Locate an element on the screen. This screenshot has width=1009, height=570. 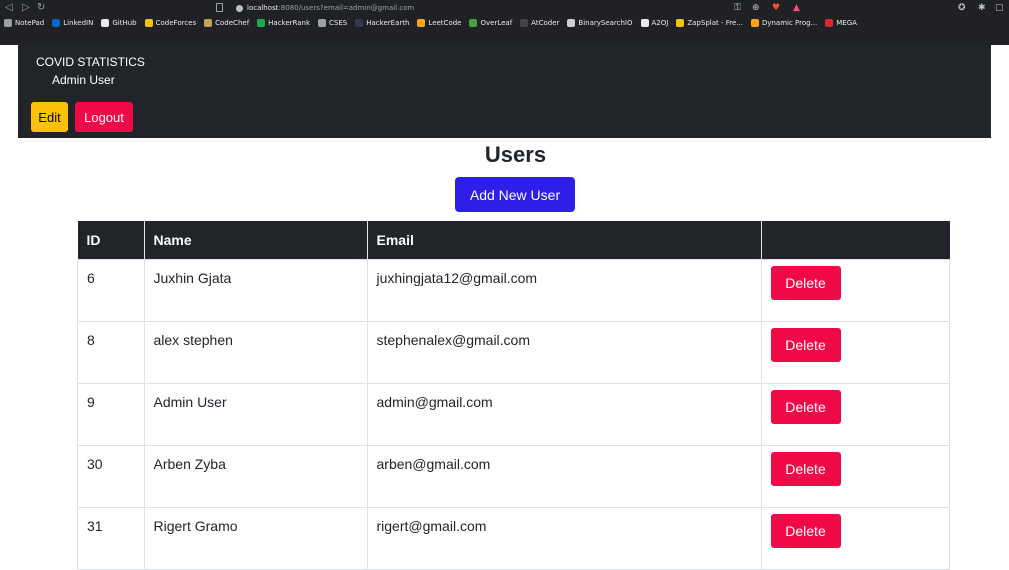
column-header-name: Name is located at coordinates (256, 240).